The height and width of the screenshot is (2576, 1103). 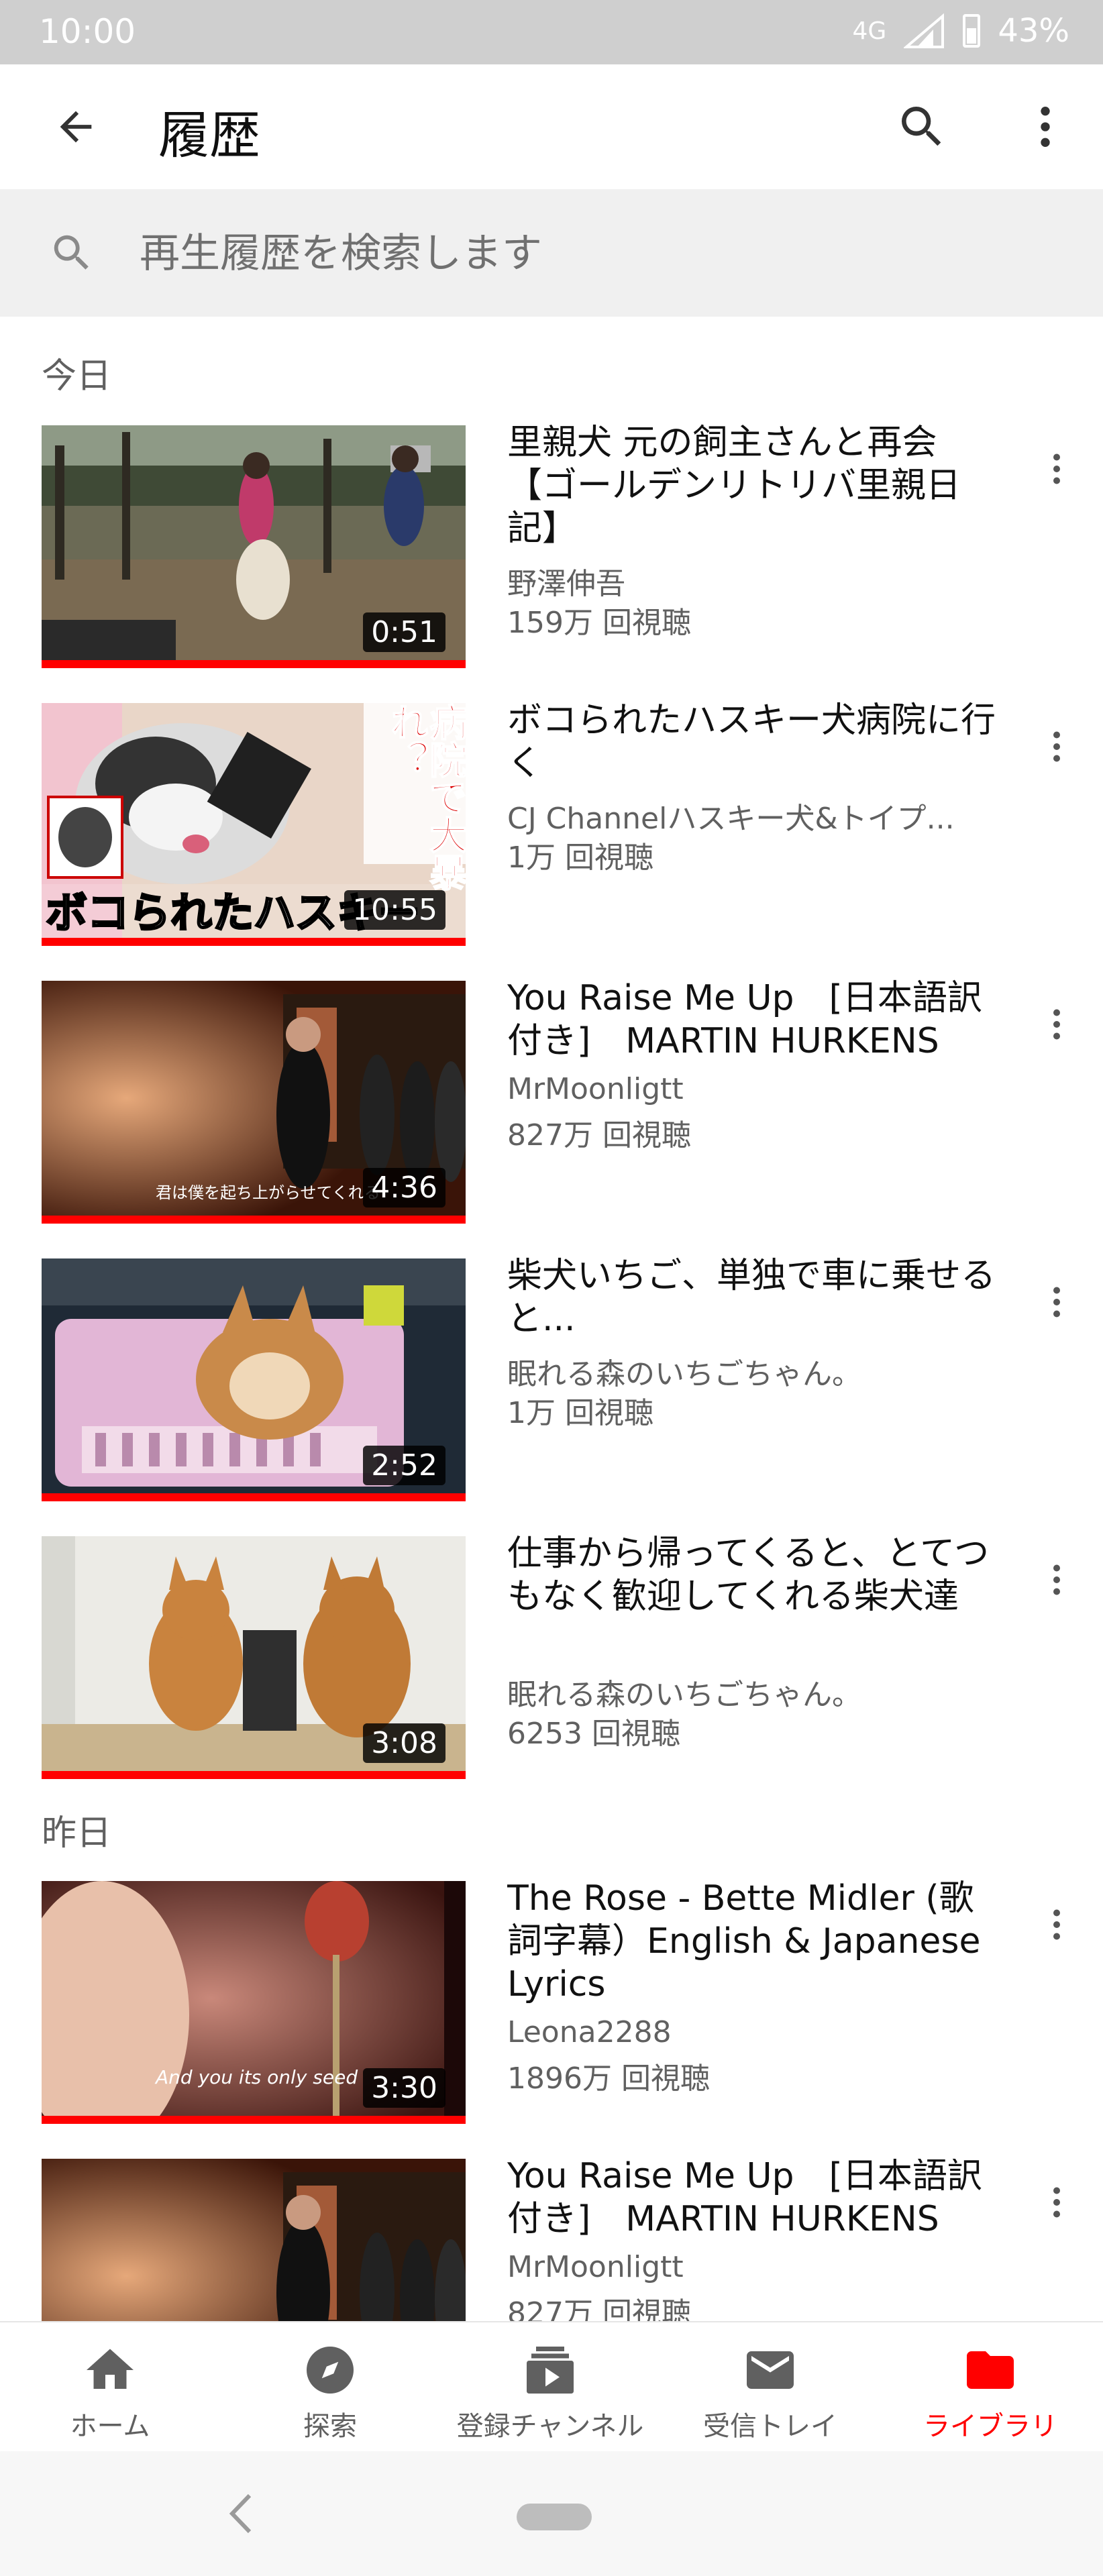 I want to click on video-duration: 10:55, so click(x=395, y=910).